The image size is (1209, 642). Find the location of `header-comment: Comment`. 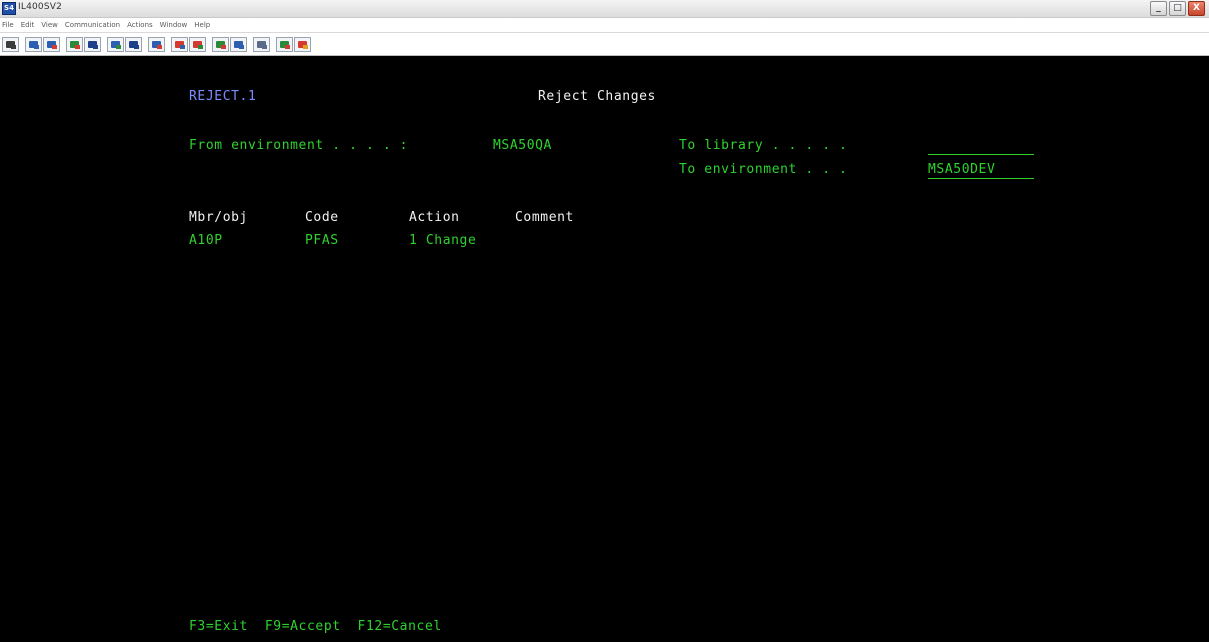

header-comment: Comment is located at coordinates (544, 217).